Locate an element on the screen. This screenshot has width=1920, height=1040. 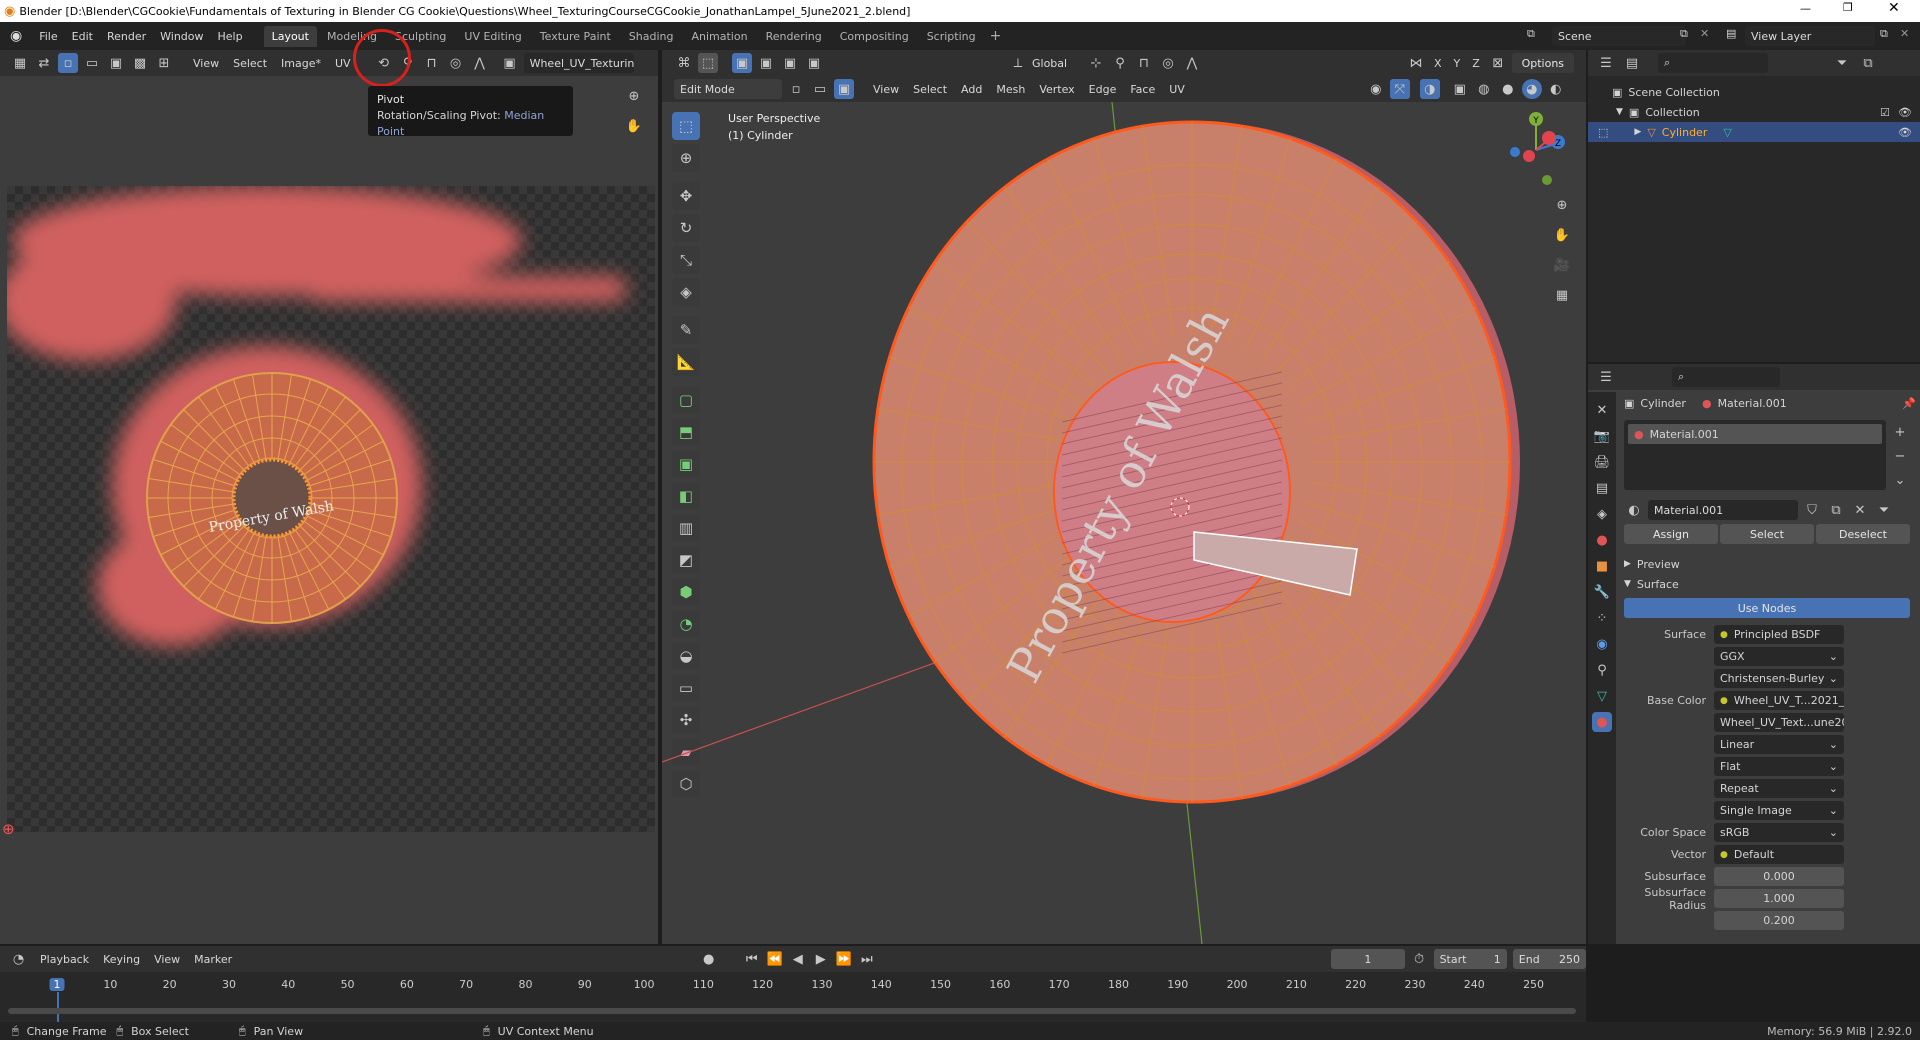
pan-hand-icon: ✋ is located at coordinates (1562, 235).